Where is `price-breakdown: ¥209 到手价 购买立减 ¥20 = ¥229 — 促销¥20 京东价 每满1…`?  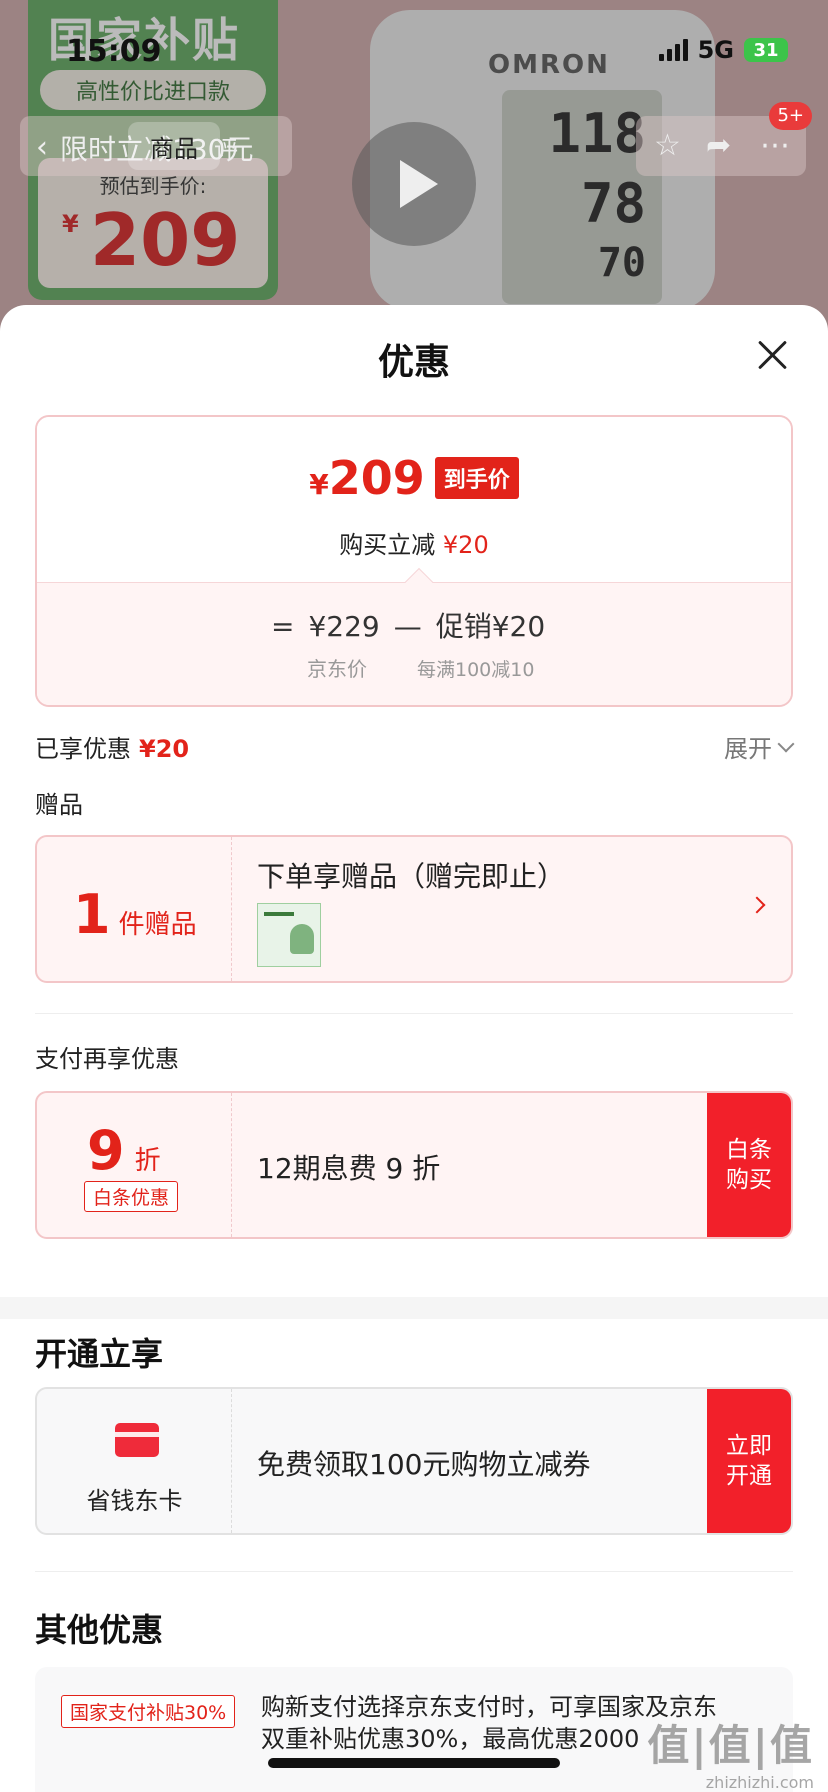
price-breakdown: ¥209 到手价 购买立减 ¥20 = ¥229 — 促销¥20 京东价 每满1… is located at coordinates (414, 561).